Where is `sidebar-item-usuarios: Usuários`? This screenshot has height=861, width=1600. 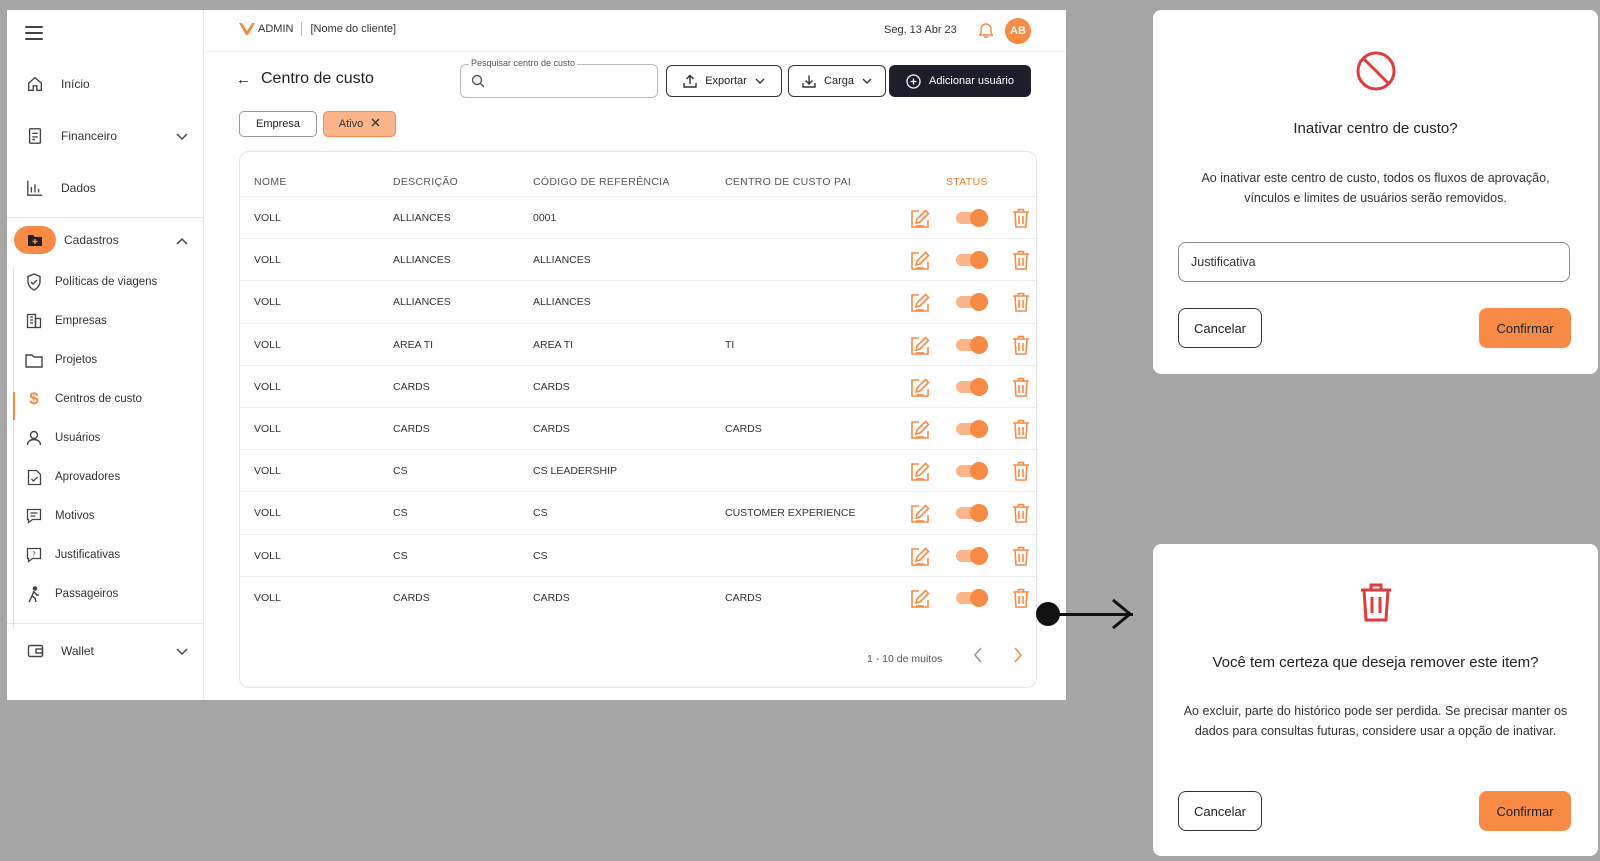
sidebar-item-usuarios: Usuários is located at coordinates (105, 438).